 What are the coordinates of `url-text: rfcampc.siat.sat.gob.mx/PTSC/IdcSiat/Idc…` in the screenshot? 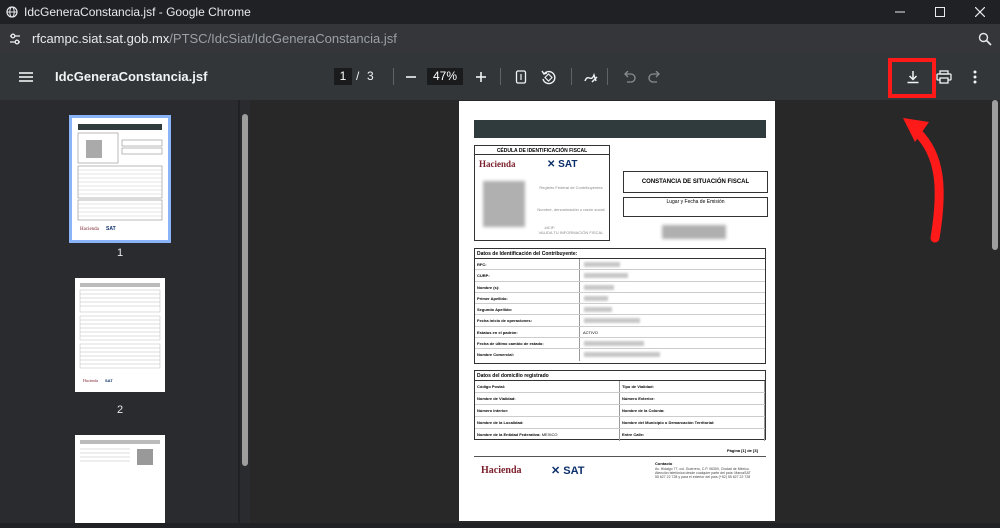 It's located at (501, 38).